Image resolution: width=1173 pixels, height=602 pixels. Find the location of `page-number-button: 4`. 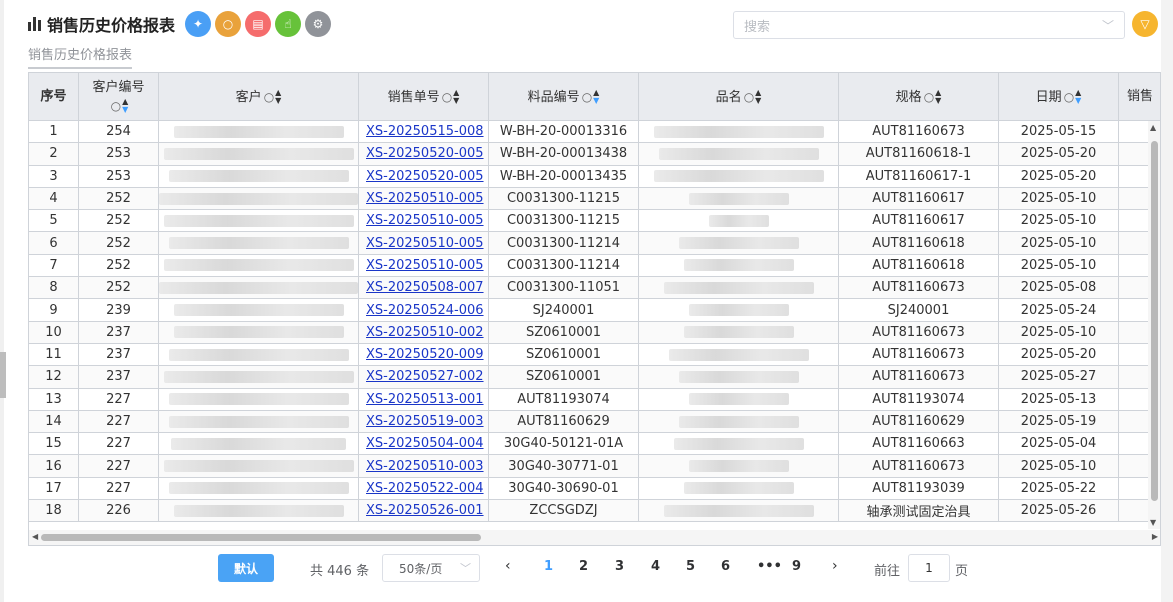

page-number-button: 4 is located at coordinates (655, 566).